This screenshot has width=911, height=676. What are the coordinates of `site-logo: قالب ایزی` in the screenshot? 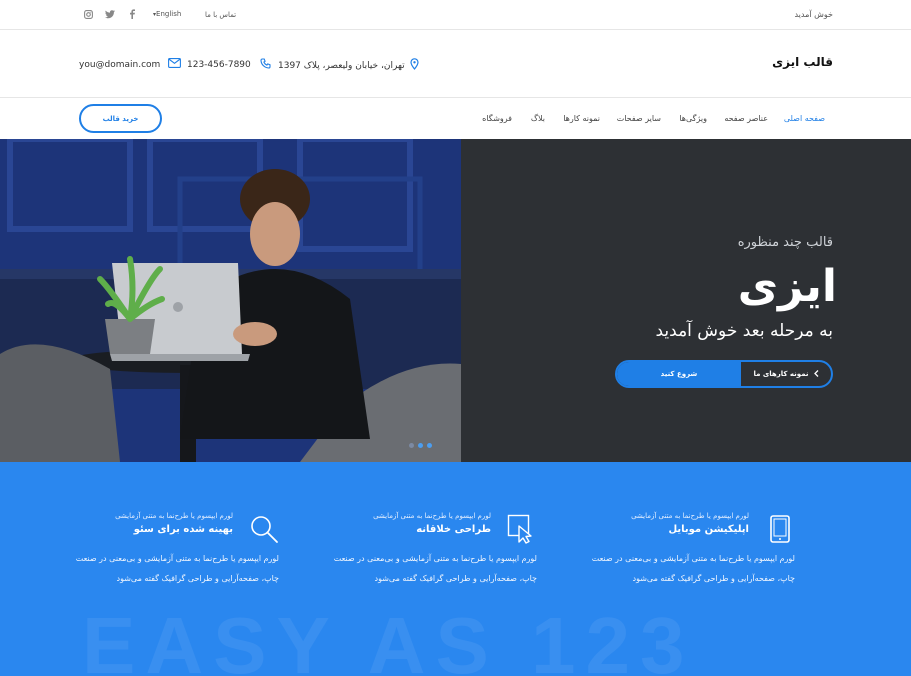 It's located at (802, 62).